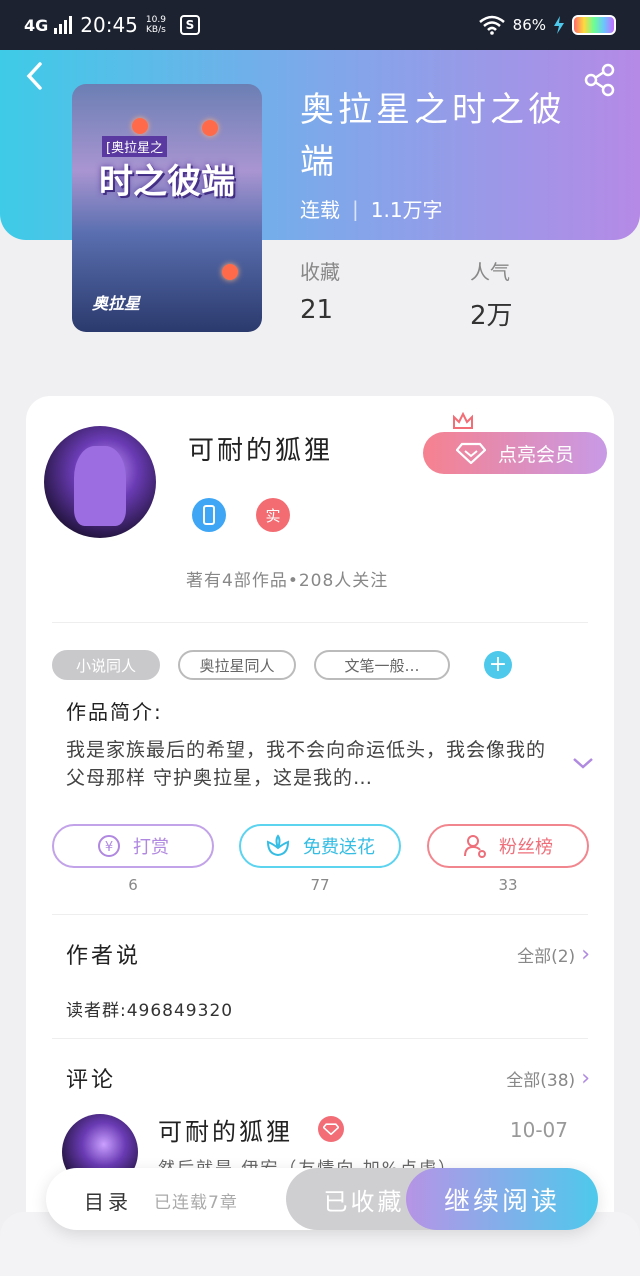 This screenshot has height=1276, width=640. Describe the element at coordinates (116, 303) in the screenshot. I see `cover-logo: 奥拉星` at that location.